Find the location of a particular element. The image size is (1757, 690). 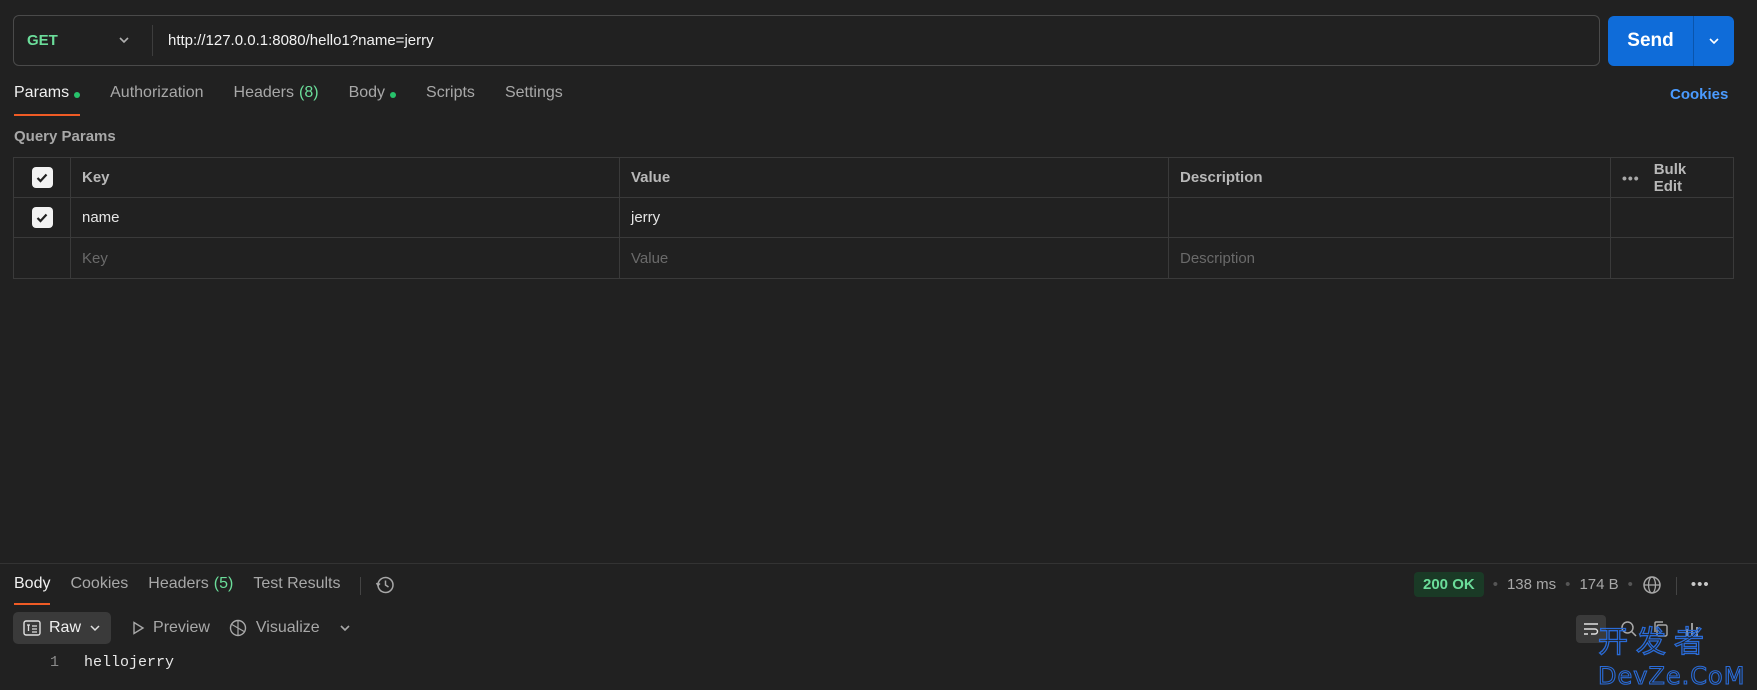

raw-label: Raw is located at coordinates (65, 627).